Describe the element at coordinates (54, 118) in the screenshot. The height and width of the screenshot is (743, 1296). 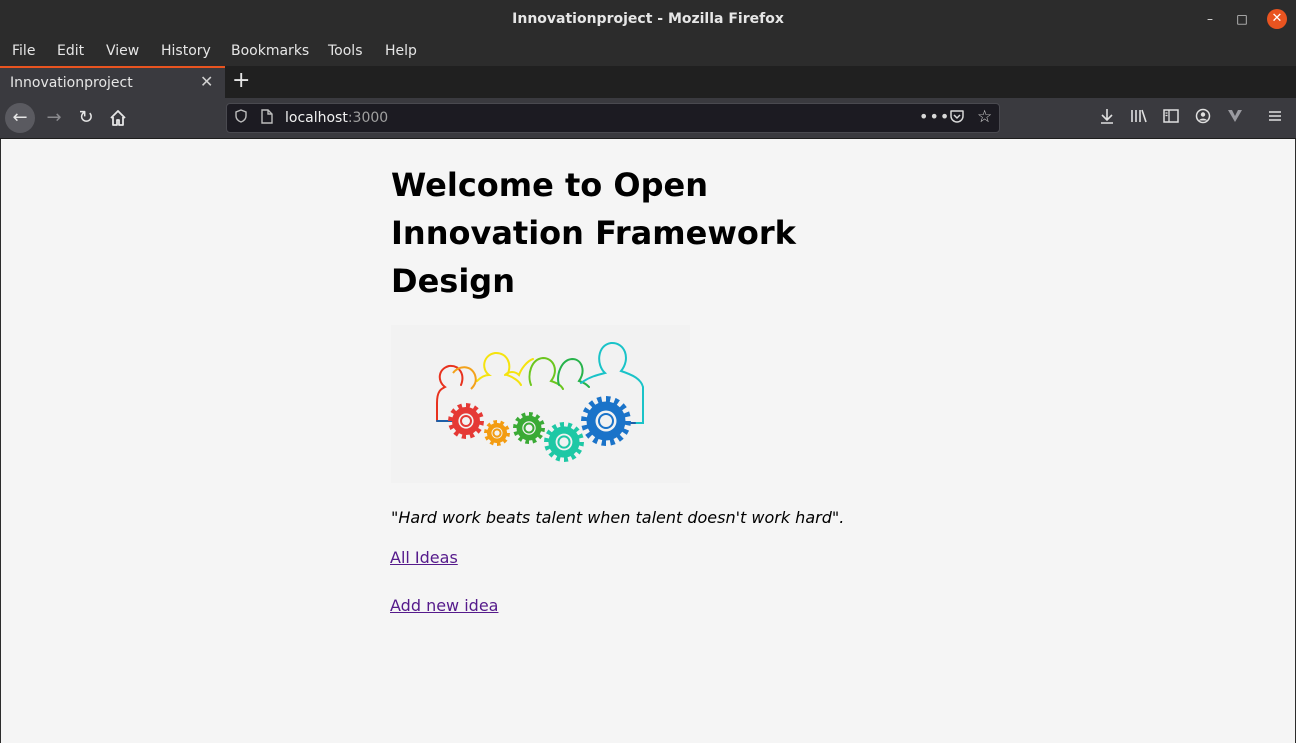
I see `forward-icon: →` at that location.